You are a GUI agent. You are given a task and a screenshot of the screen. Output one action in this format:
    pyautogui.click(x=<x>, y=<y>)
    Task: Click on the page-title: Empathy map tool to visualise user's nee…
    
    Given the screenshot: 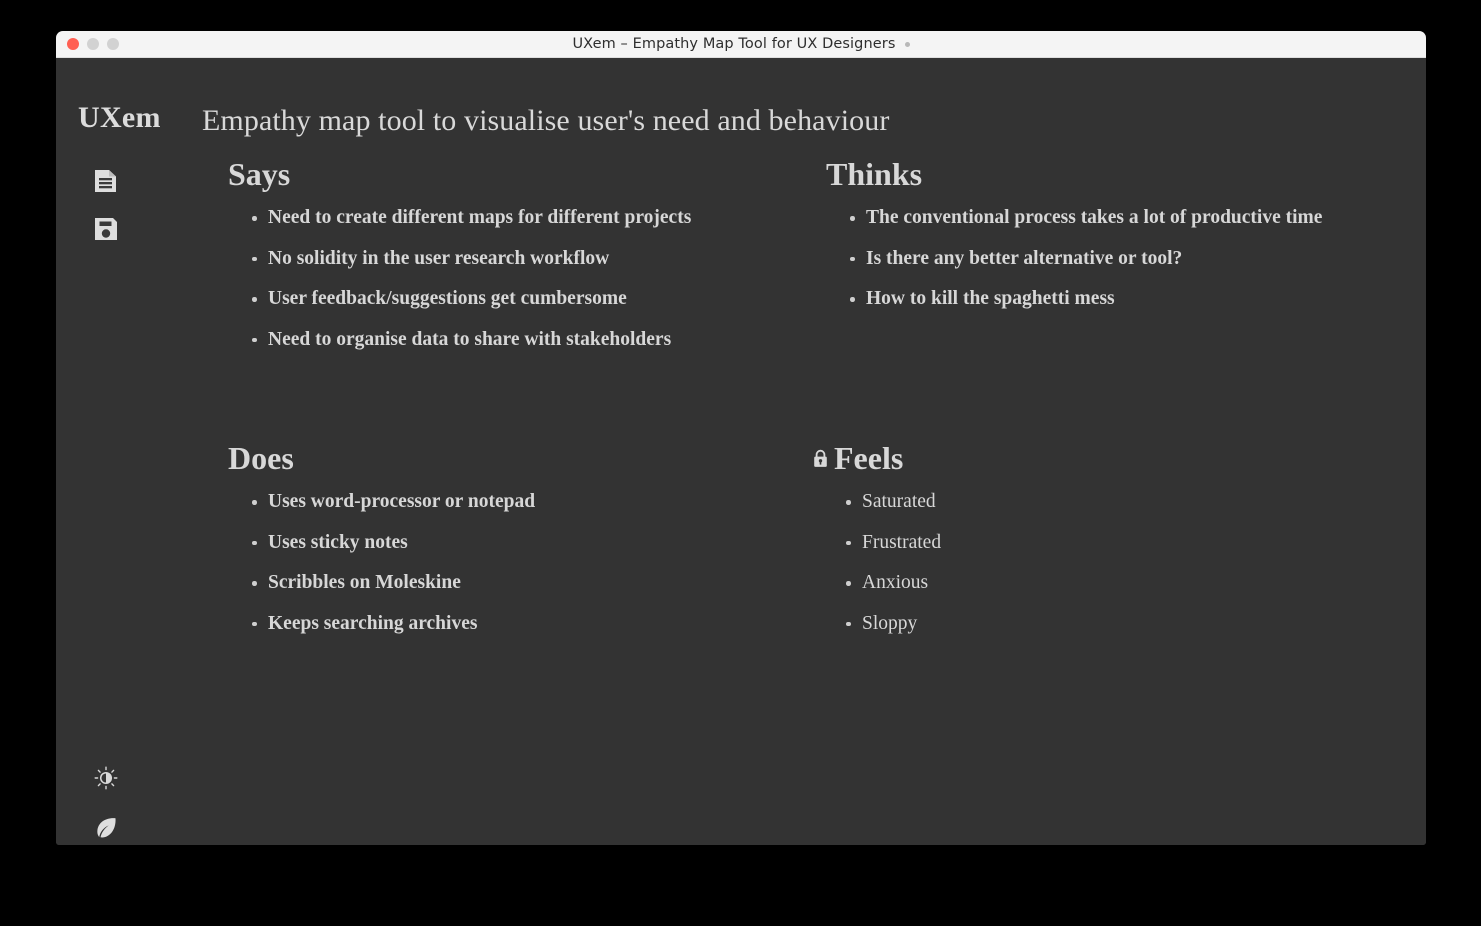 What is the action you would take?
    pyautogui.click(x=546, y=120)
    